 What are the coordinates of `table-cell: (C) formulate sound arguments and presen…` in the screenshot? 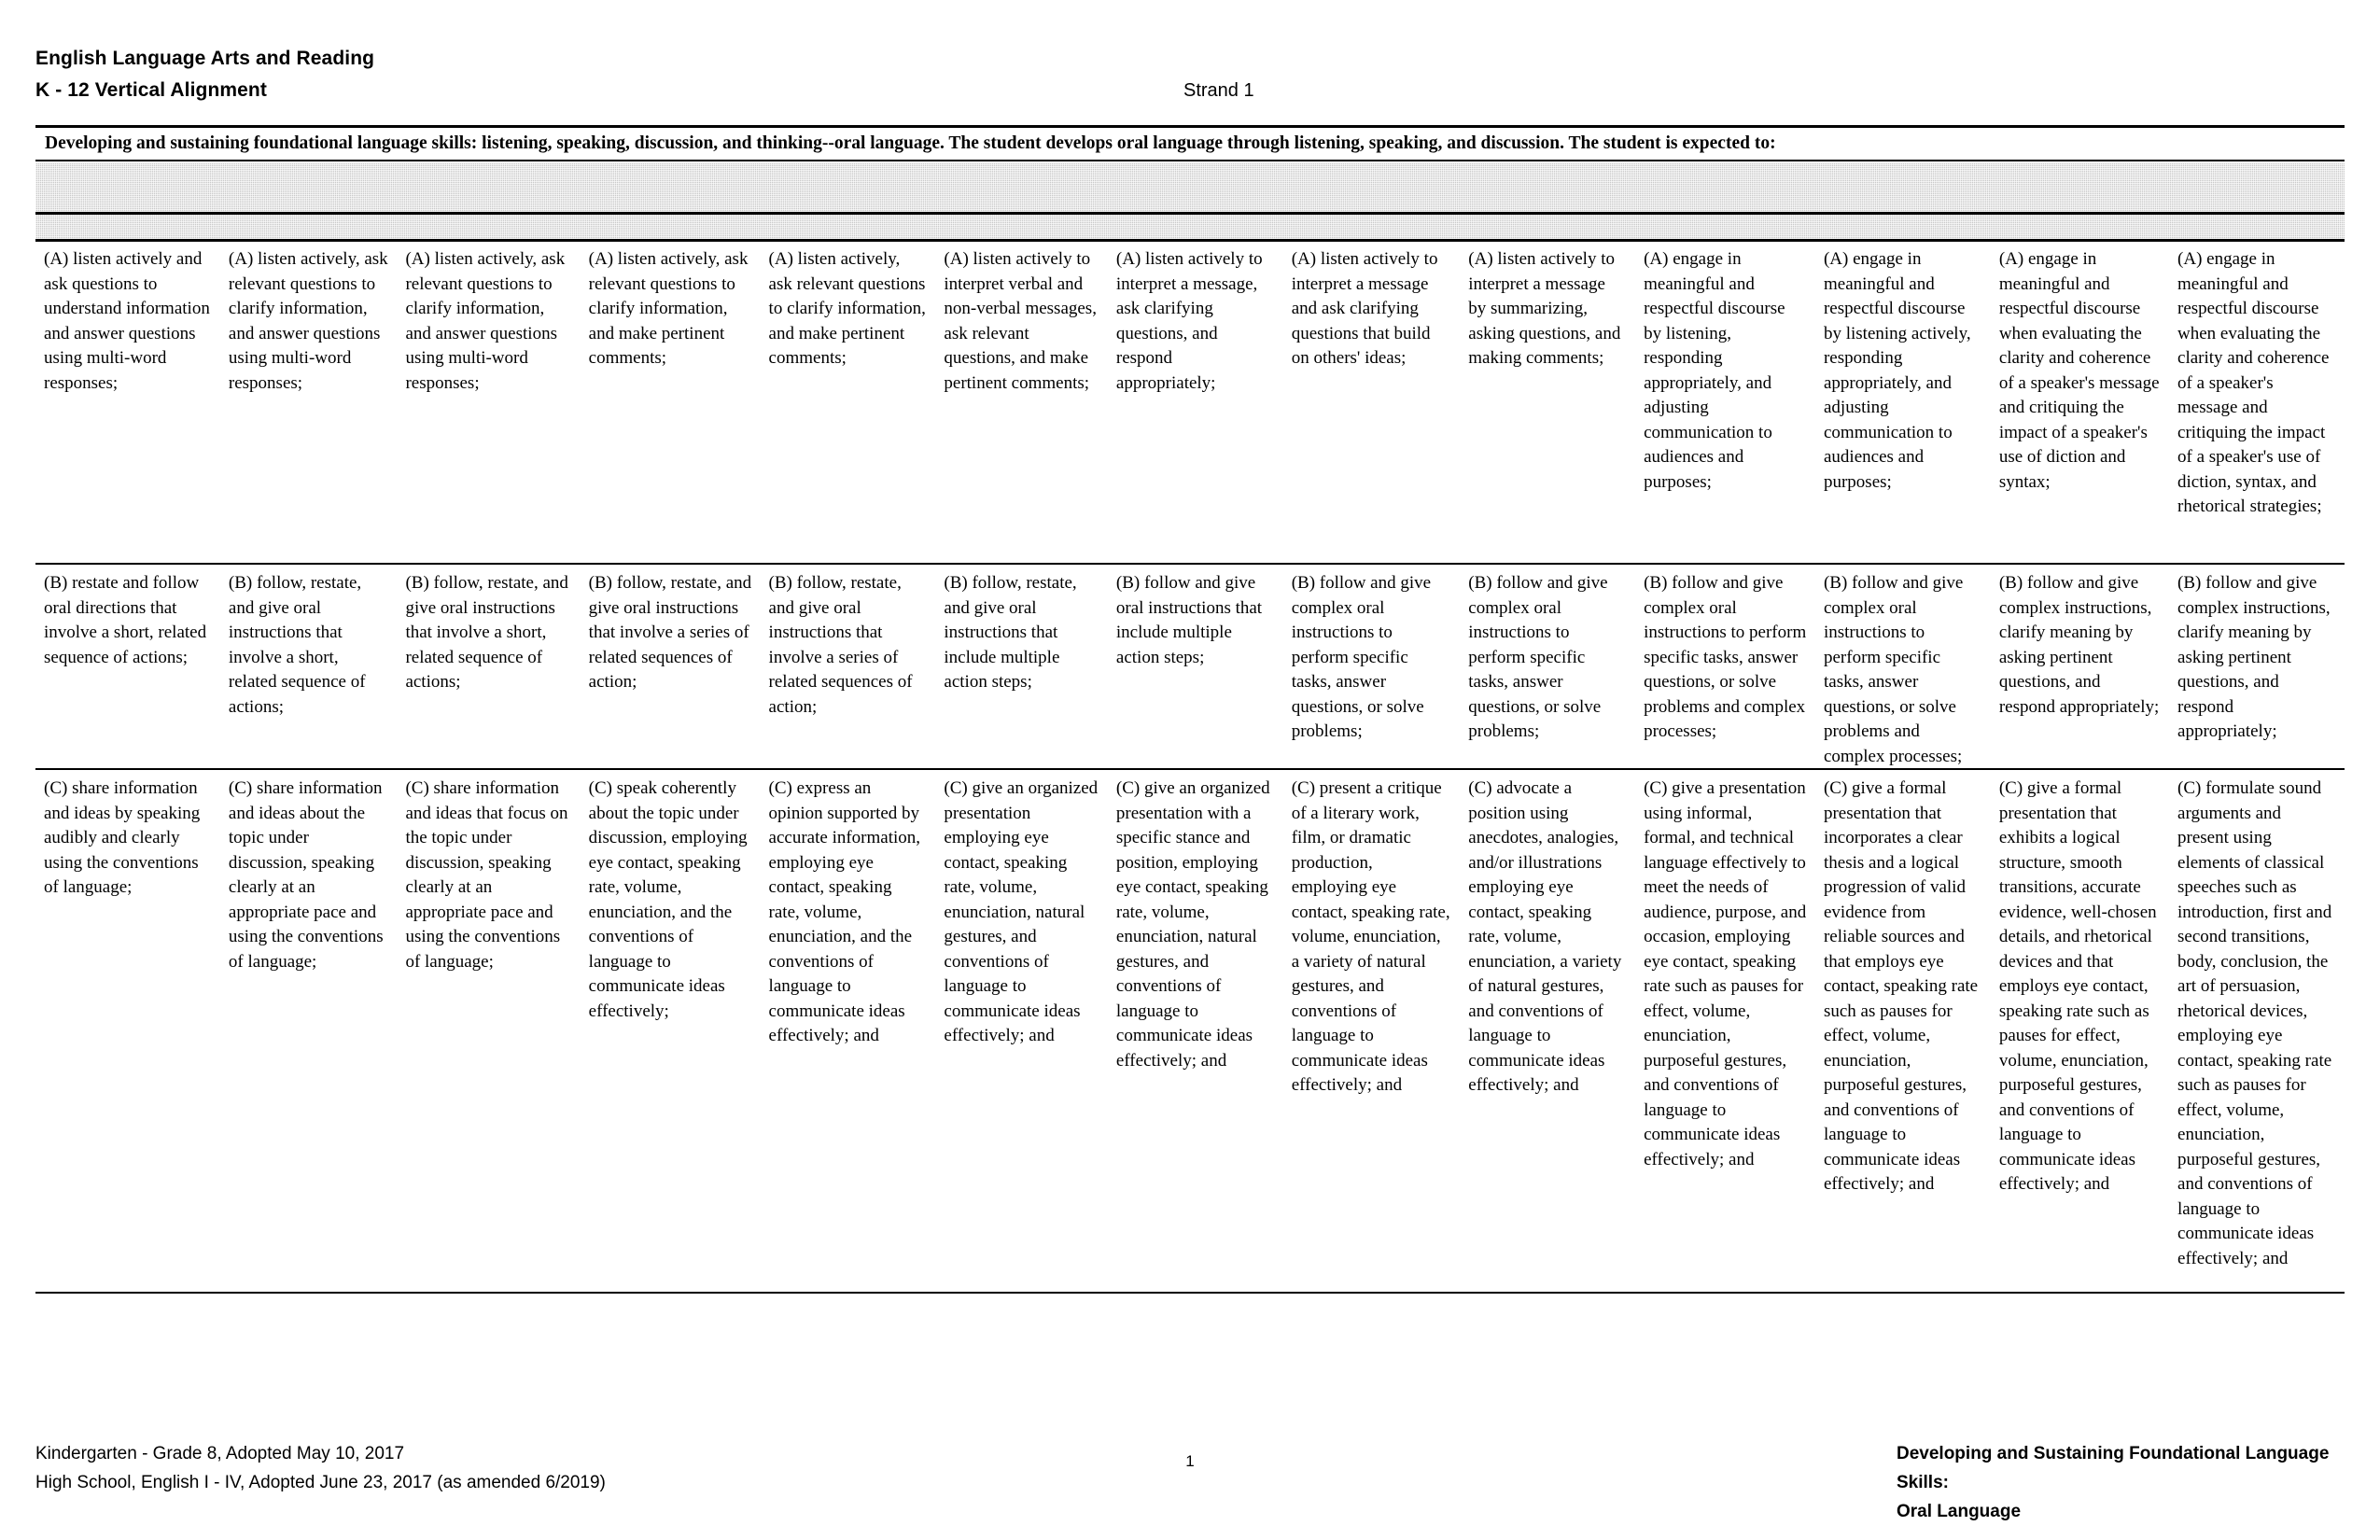 It's located at (2254, 1023).